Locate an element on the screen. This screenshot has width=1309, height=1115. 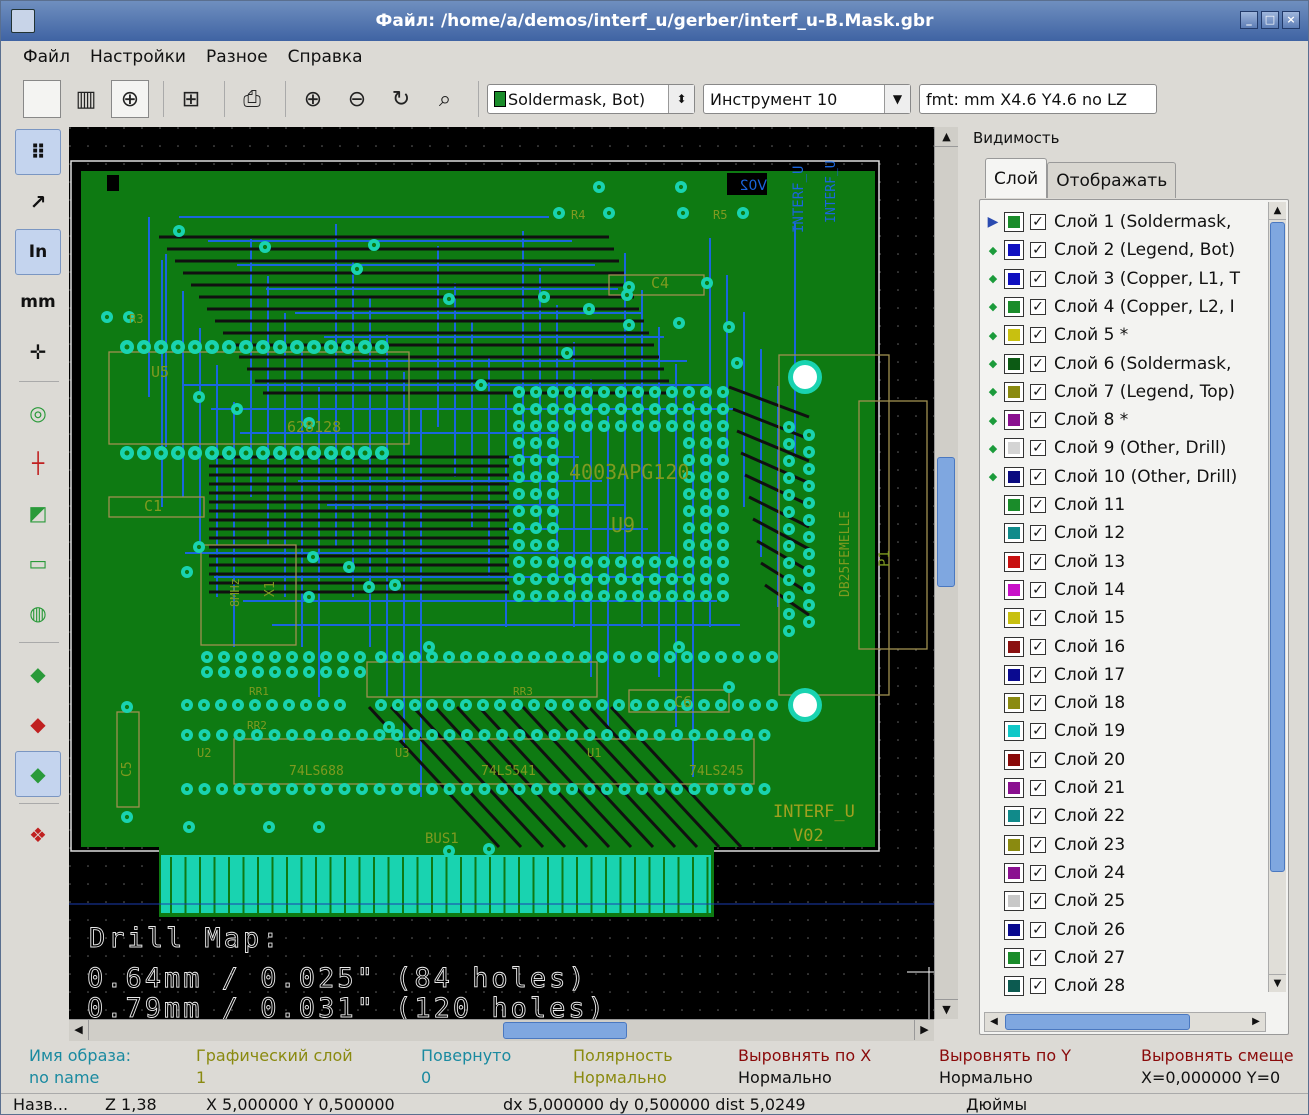
layer-row: ✓ Слой 16 is located at coordinates (1055, 647).